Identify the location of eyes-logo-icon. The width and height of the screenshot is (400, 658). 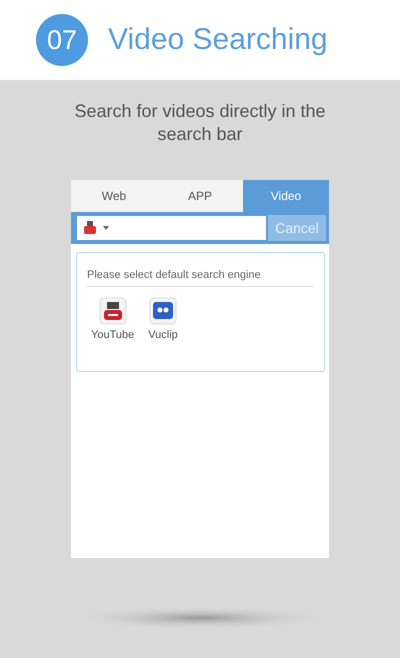
(163, 311).